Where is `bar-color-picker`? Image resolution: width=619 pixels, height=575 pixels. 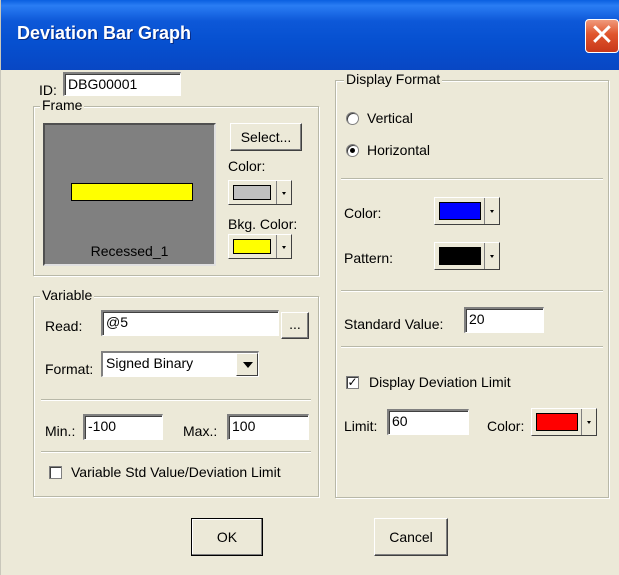
bar-color-picker is located at coordinates (467, 211).